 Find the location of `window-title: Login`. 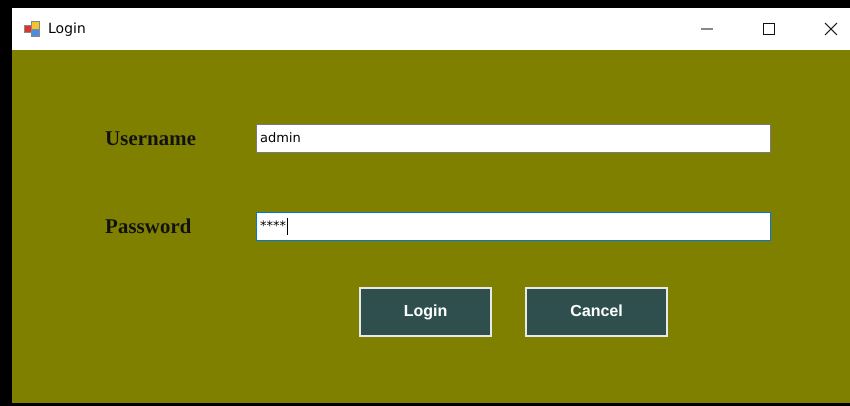

window-title: Login is located at coordinates (67, 29).